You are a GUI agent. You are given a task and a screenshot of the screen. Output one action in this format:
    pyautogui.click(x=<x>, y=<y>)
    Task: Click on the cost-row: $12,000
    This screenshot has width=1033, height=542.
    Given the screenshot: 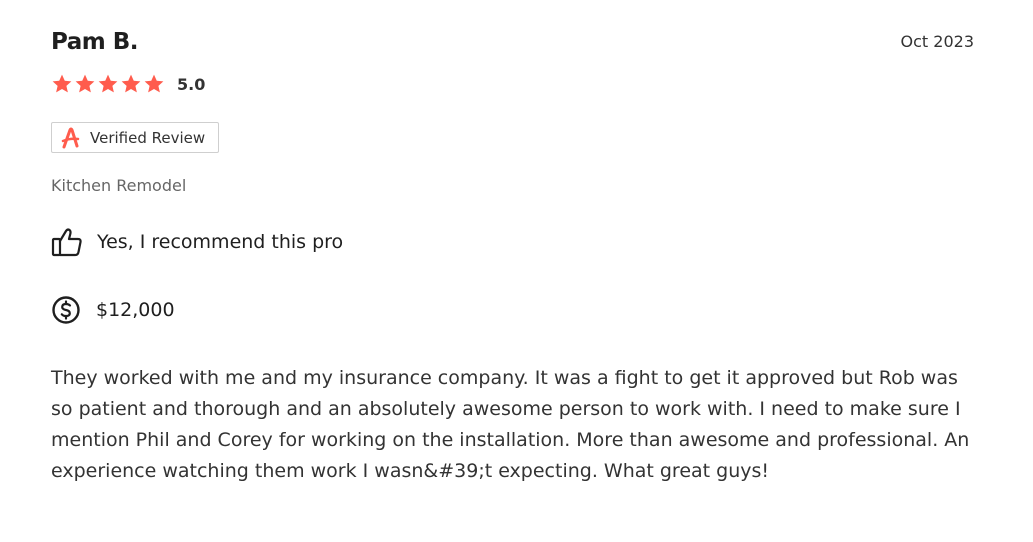 What is the action you would take?
    pyautogui.click(x=113, y=310)
    